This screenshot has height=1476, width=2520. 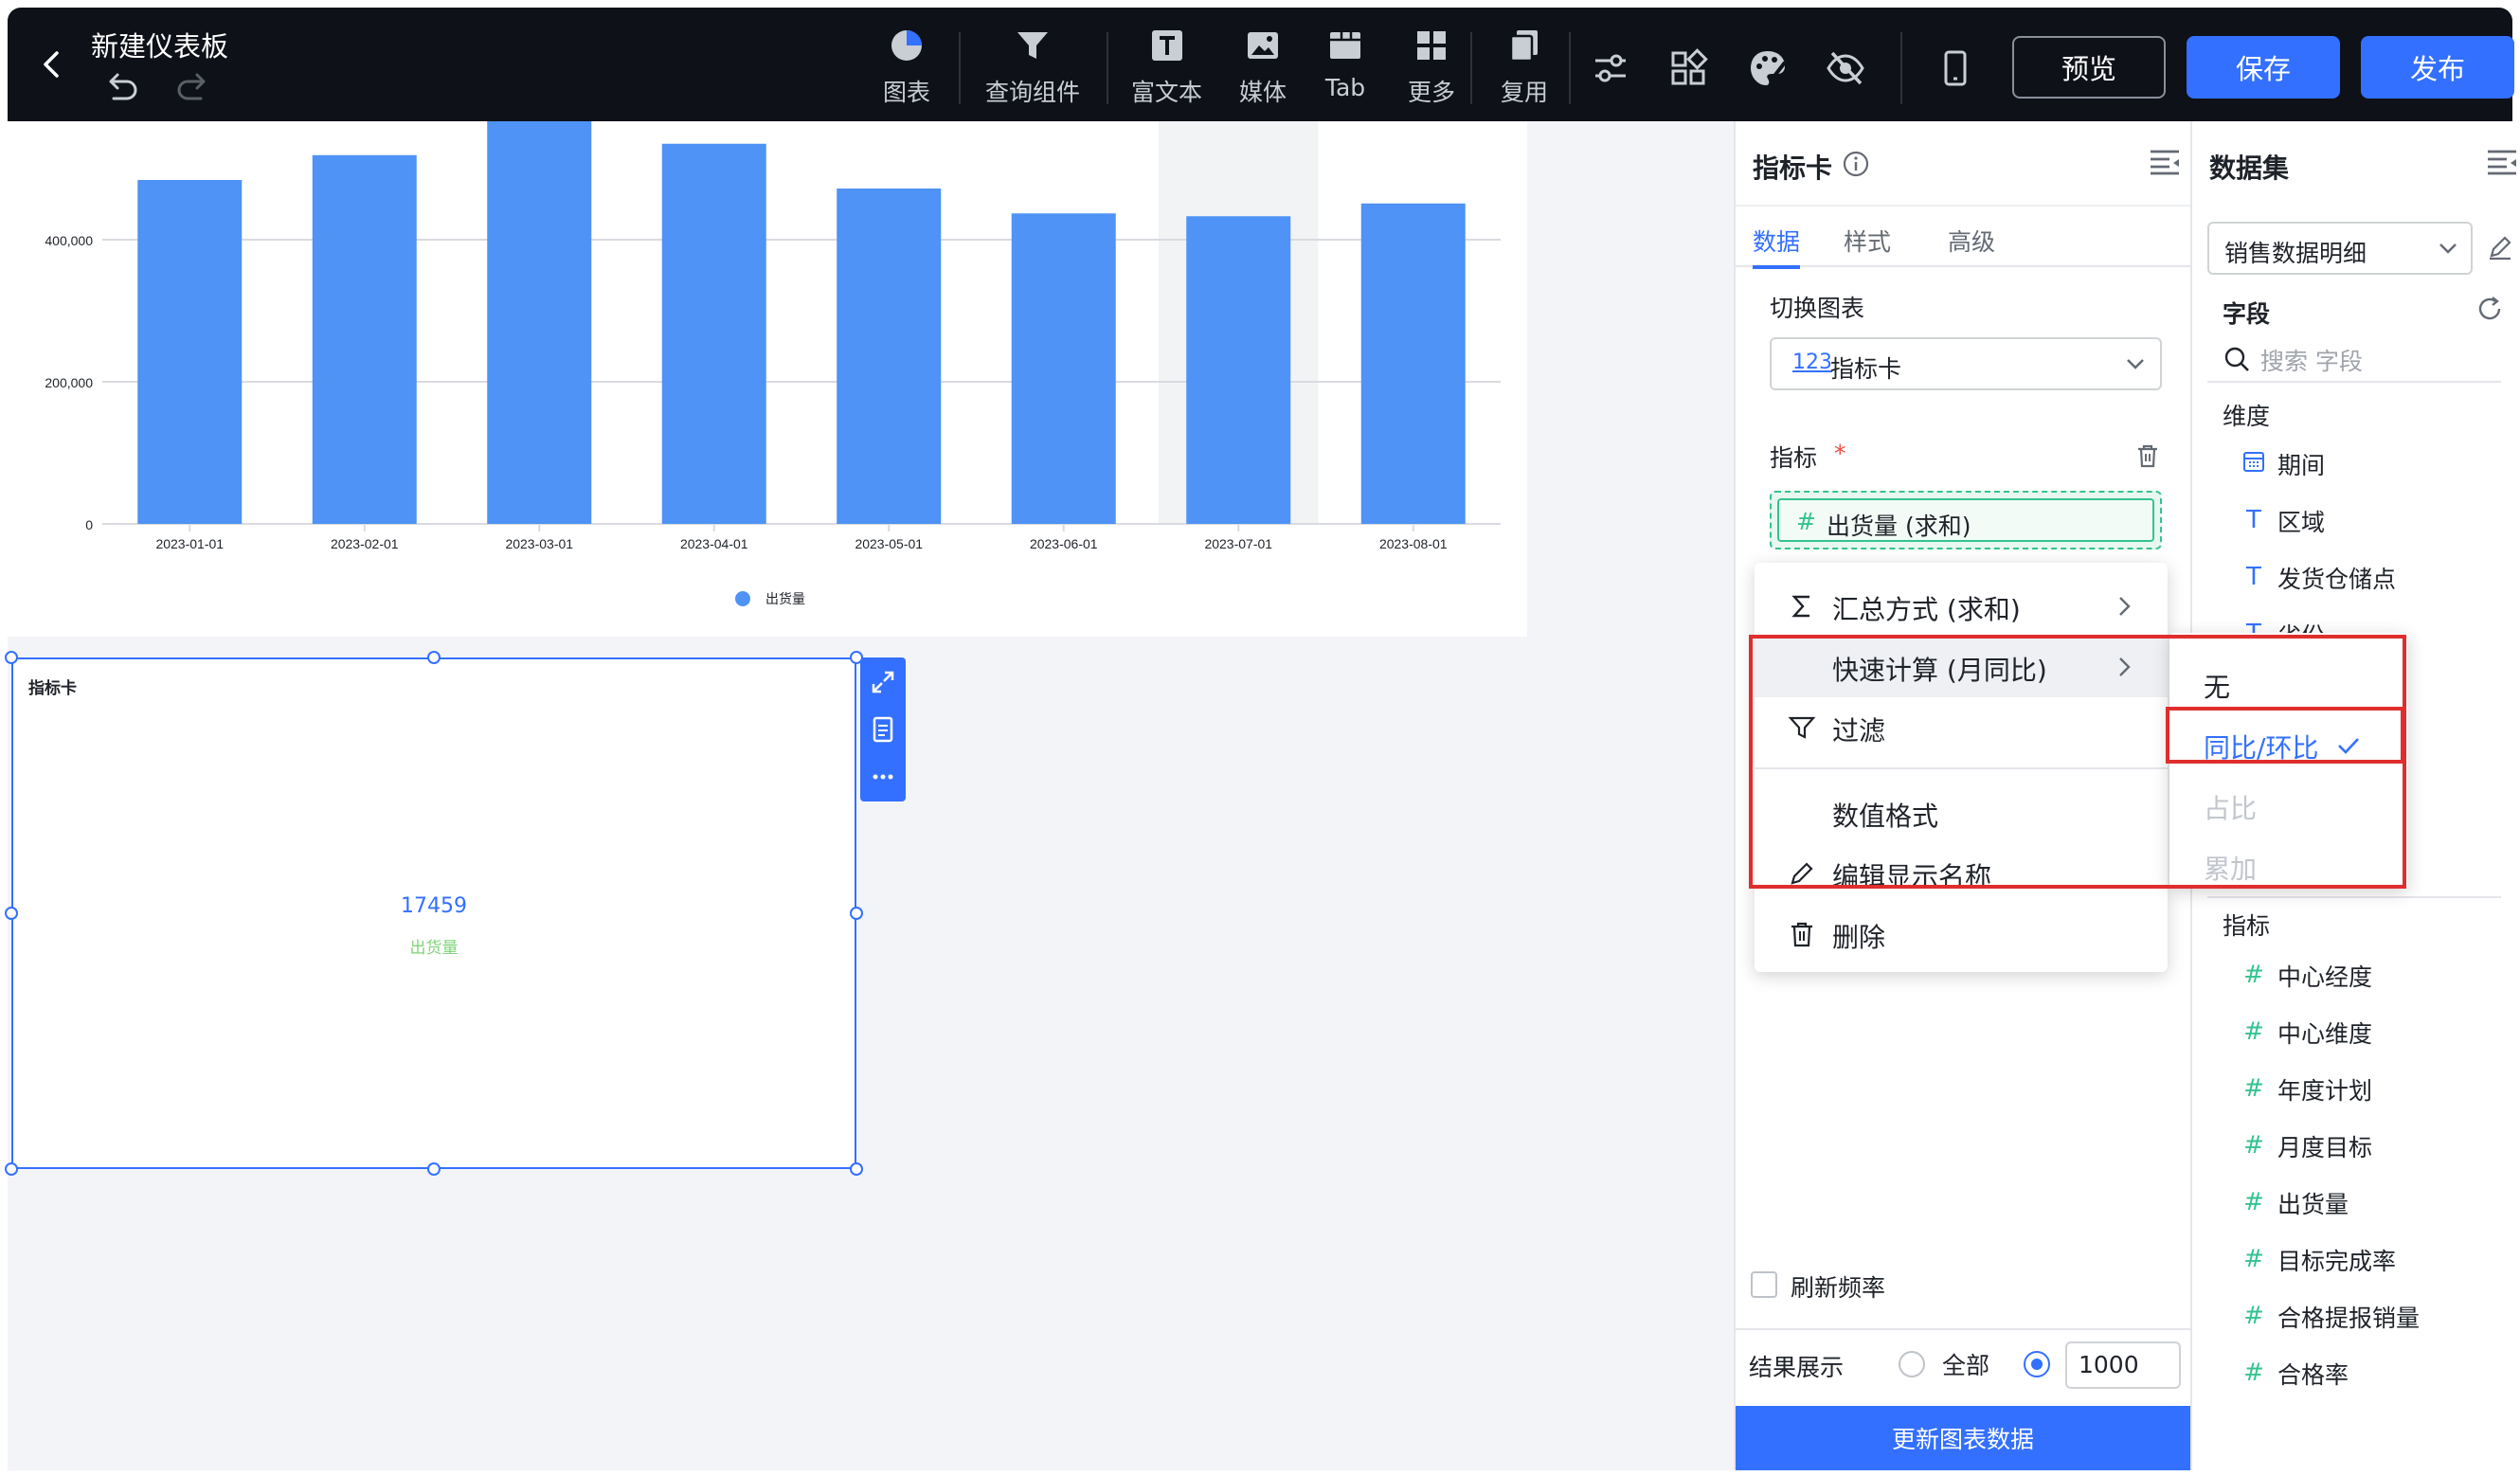 I want to click on back-icon, so click(x=51, y=64).